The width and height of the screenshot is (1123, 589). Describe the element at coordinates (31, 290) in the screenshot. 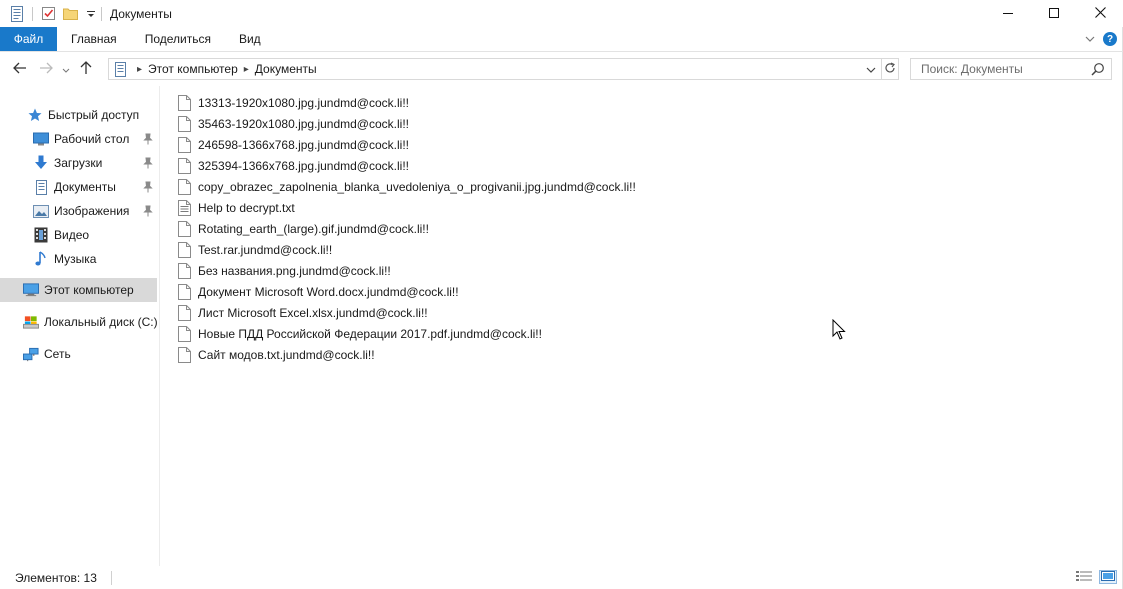

I see `computer-icon` at that location.